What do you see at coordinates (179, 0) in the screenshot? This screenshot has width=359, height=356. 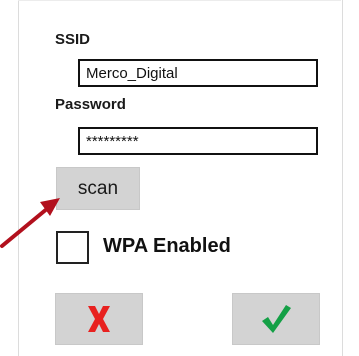 I see `panel-top-edge` at bounding box center [179, 0].